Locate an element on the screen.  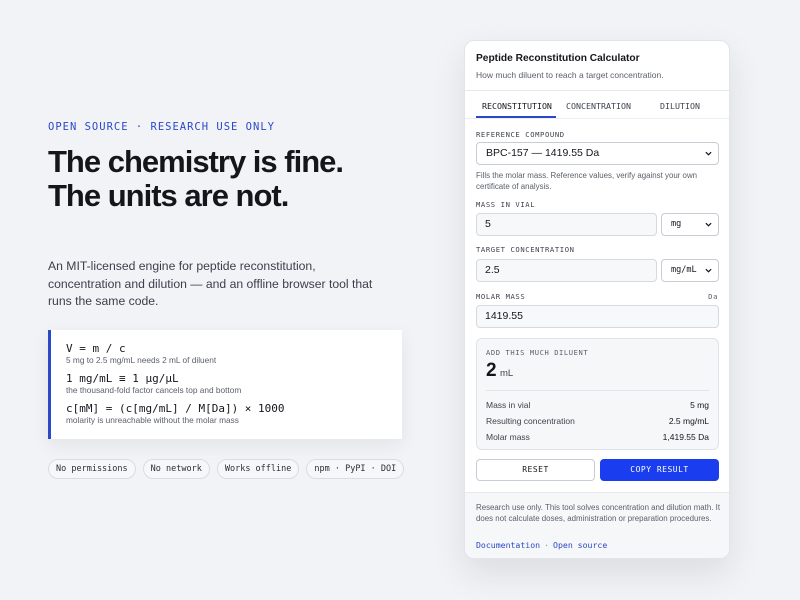
molar-mass-unit: Da is located at coordinates (713, 296).